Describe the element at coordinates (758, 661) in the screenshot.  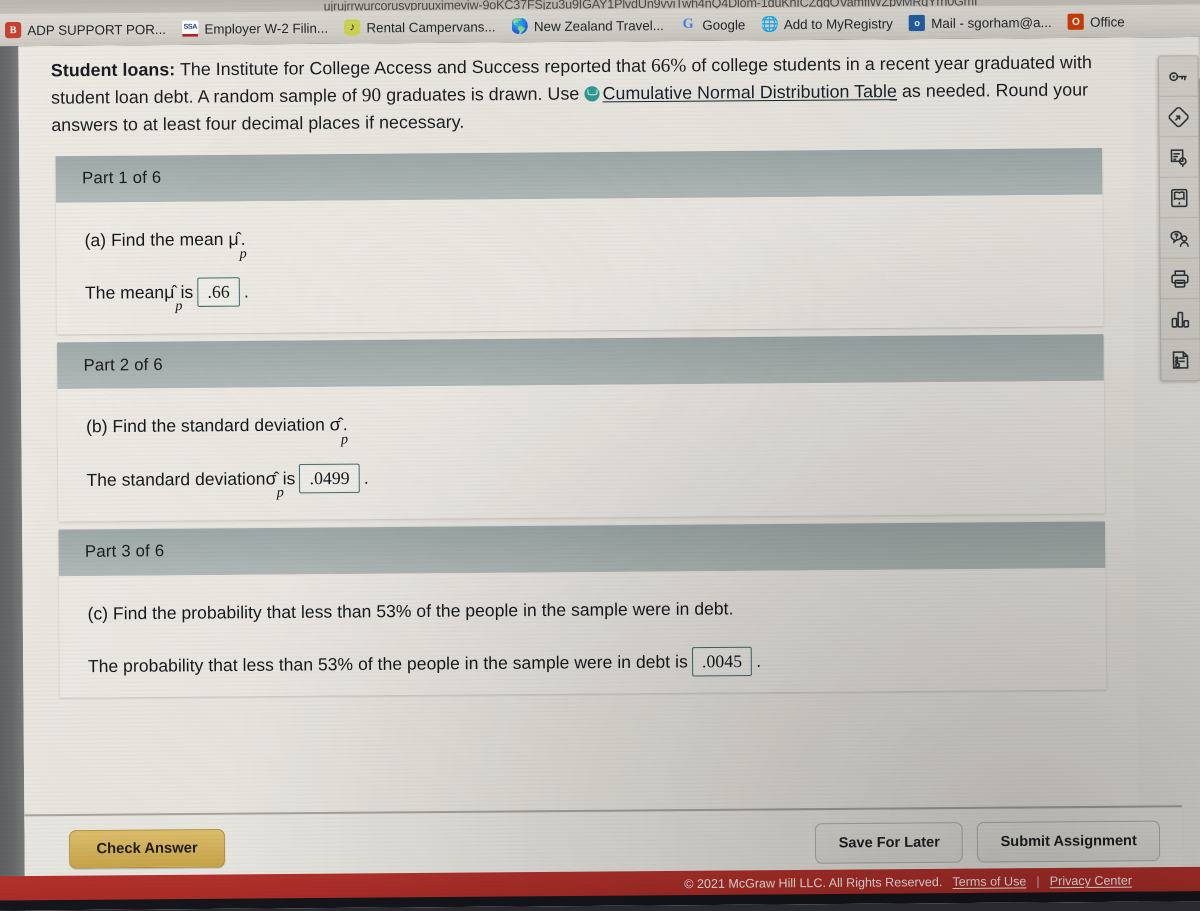
I see `part-3-answer-suffix: .` at that location.